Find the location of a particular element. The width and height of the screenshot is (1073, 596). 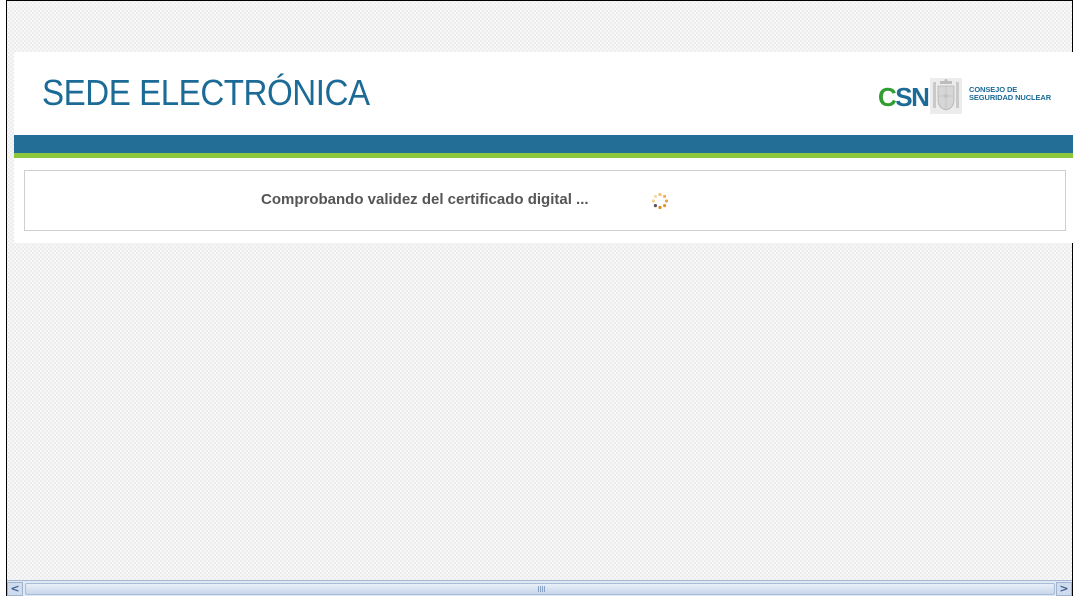

logo-text-line2: SEGURIDAD NUCLEAR is located at coordinates (1010, 97).